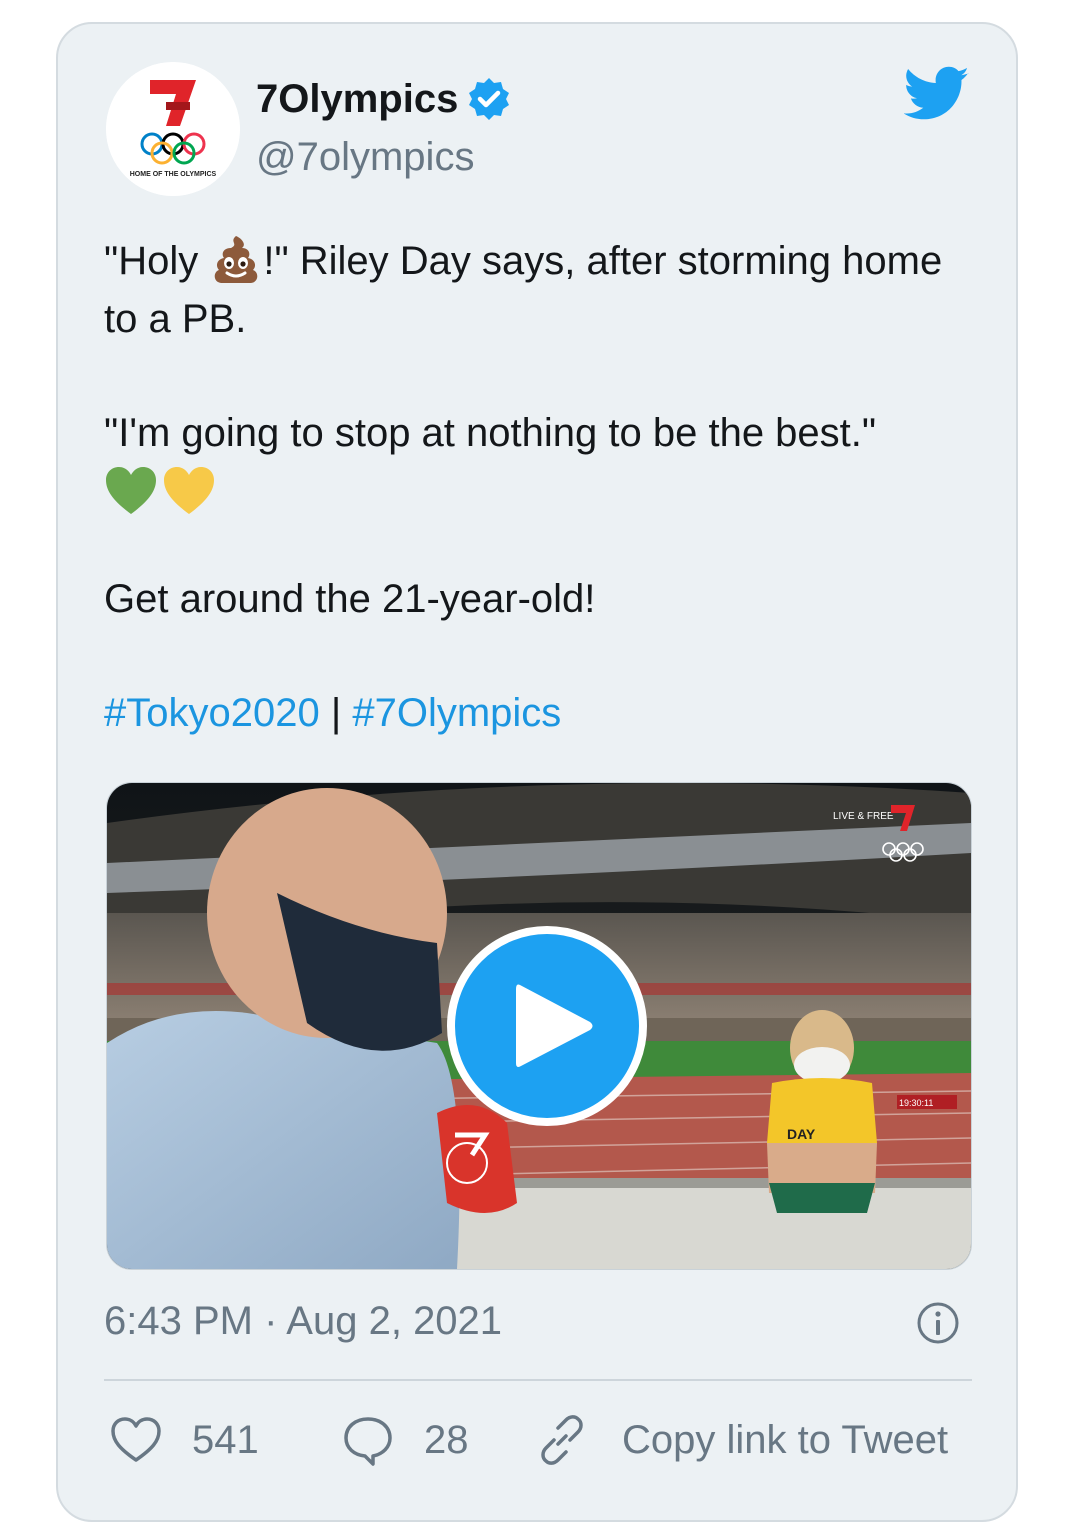  What do you see at coordinates (554, 1025) in the screenshot?
I see `play-icon` at bounding box center [554, 1025].